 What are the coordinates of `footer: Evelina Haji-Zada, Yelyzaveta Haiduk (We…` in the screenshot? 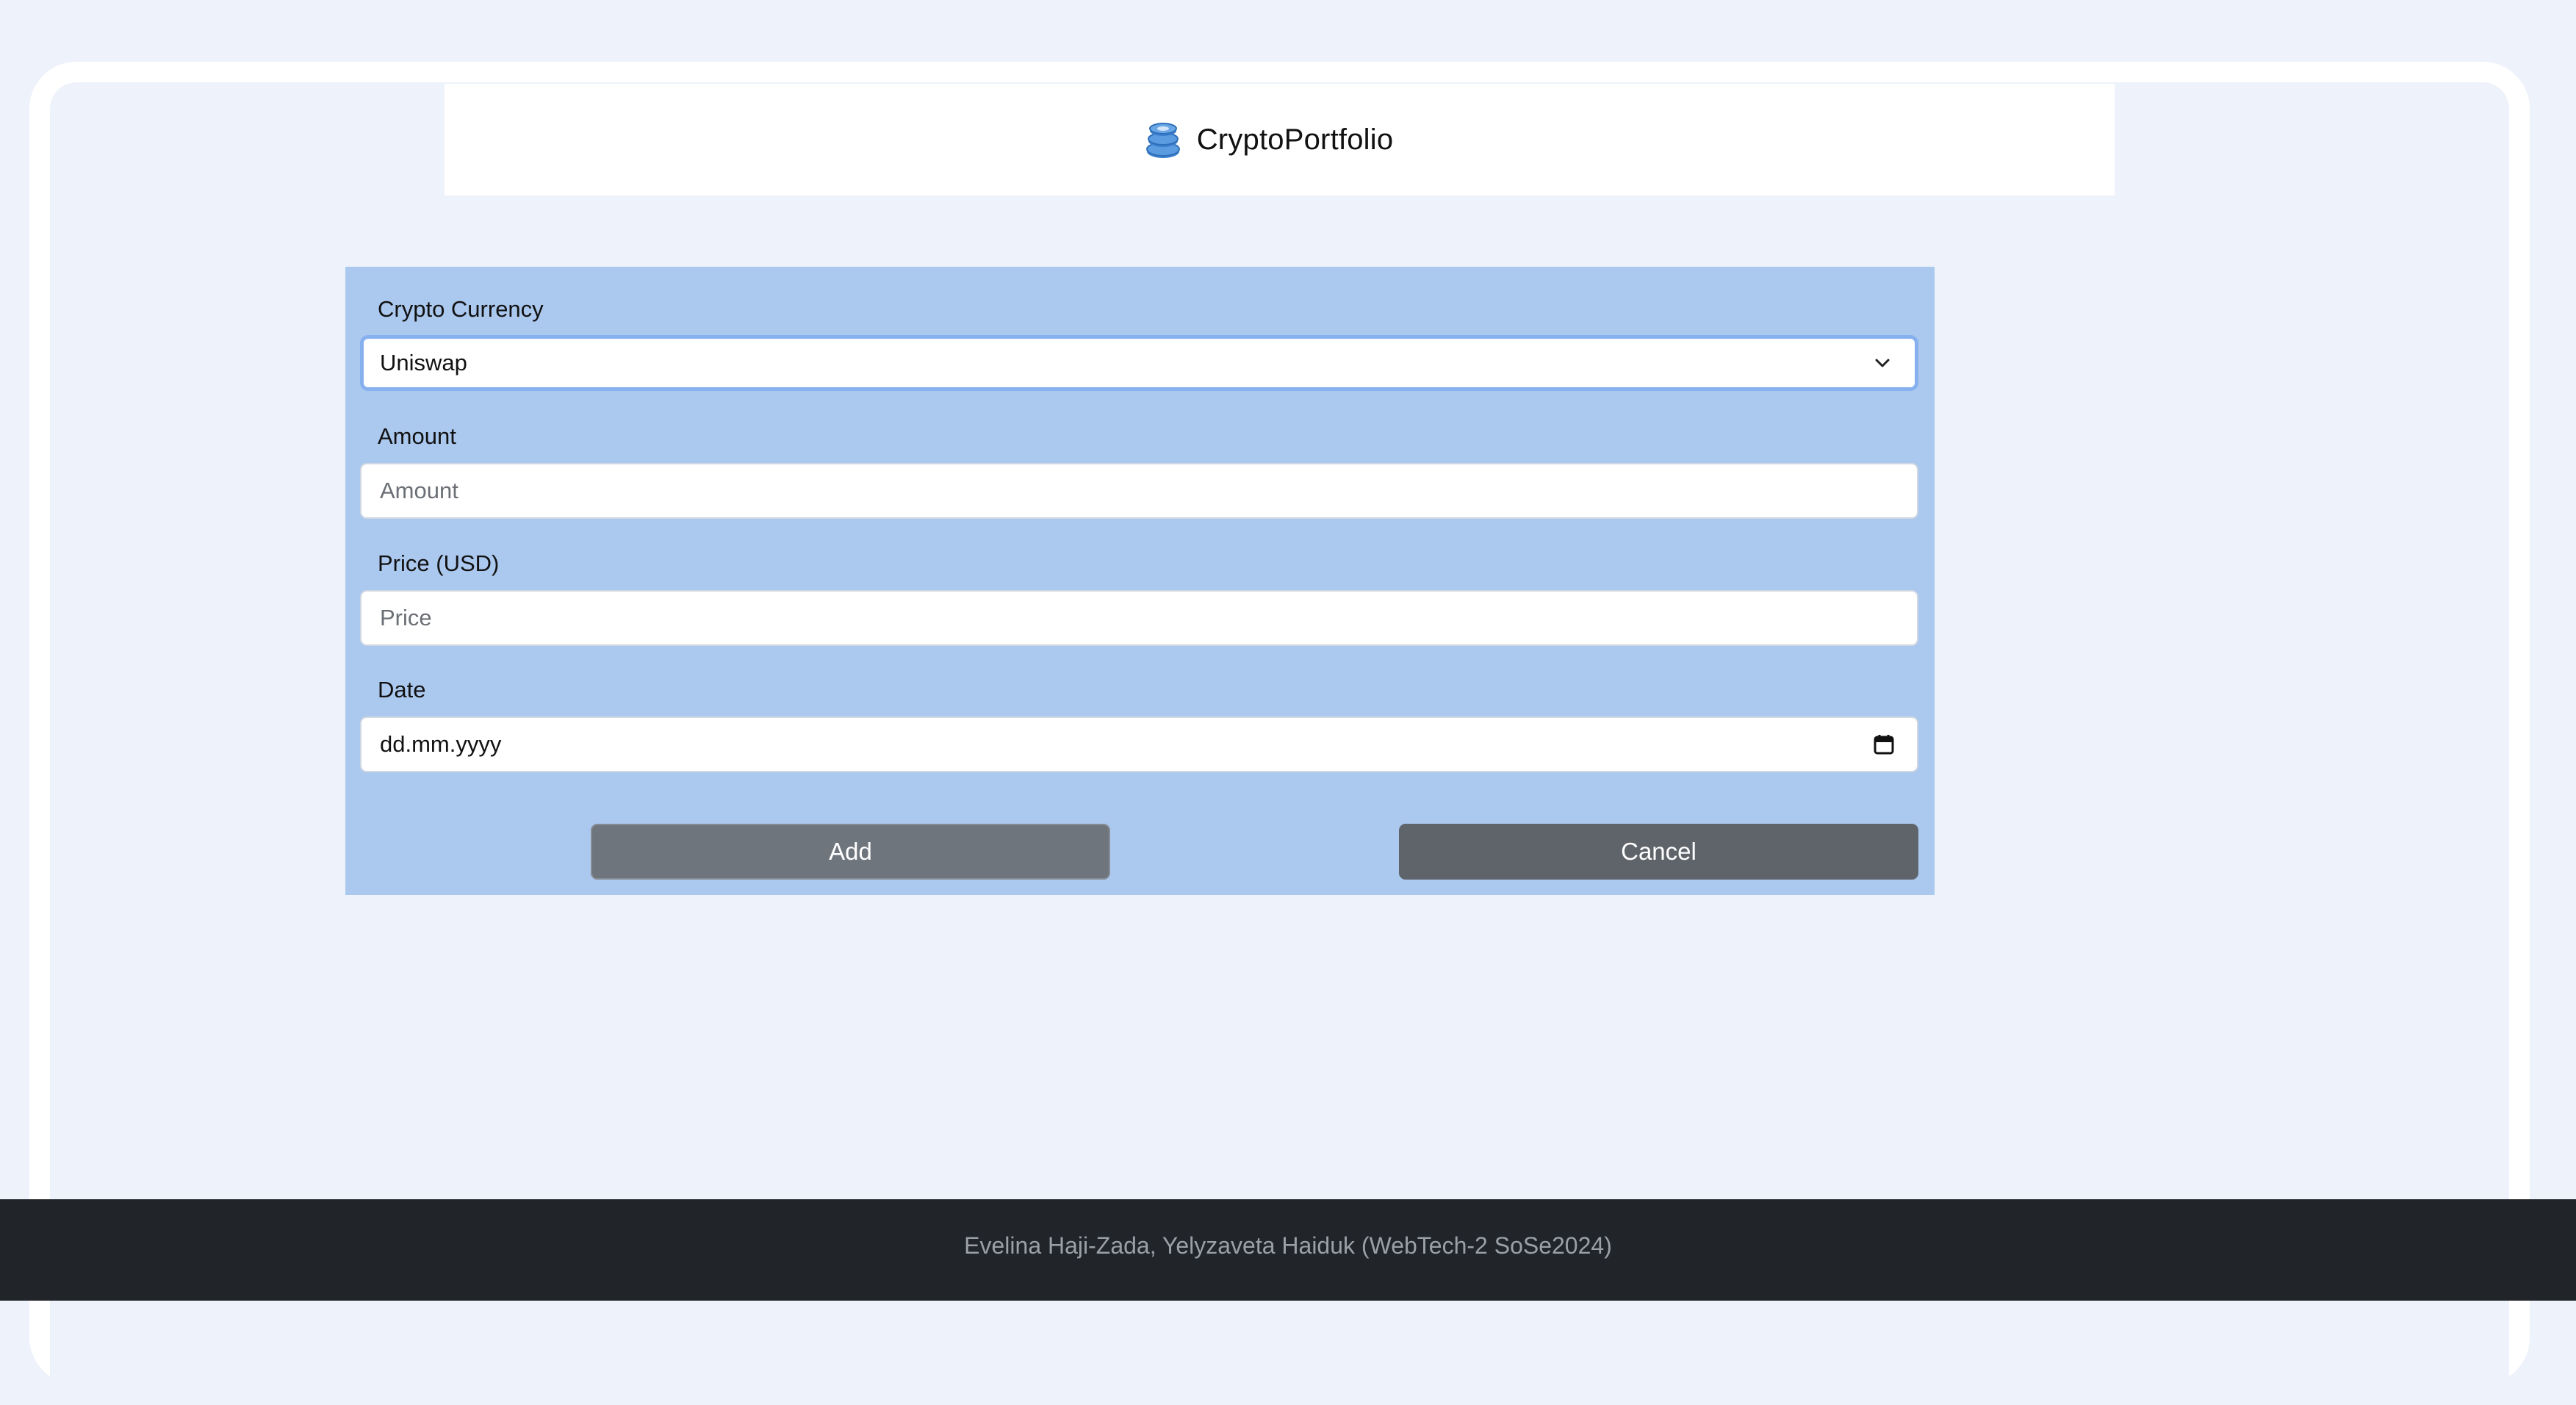 It's located at (1288, 1250).